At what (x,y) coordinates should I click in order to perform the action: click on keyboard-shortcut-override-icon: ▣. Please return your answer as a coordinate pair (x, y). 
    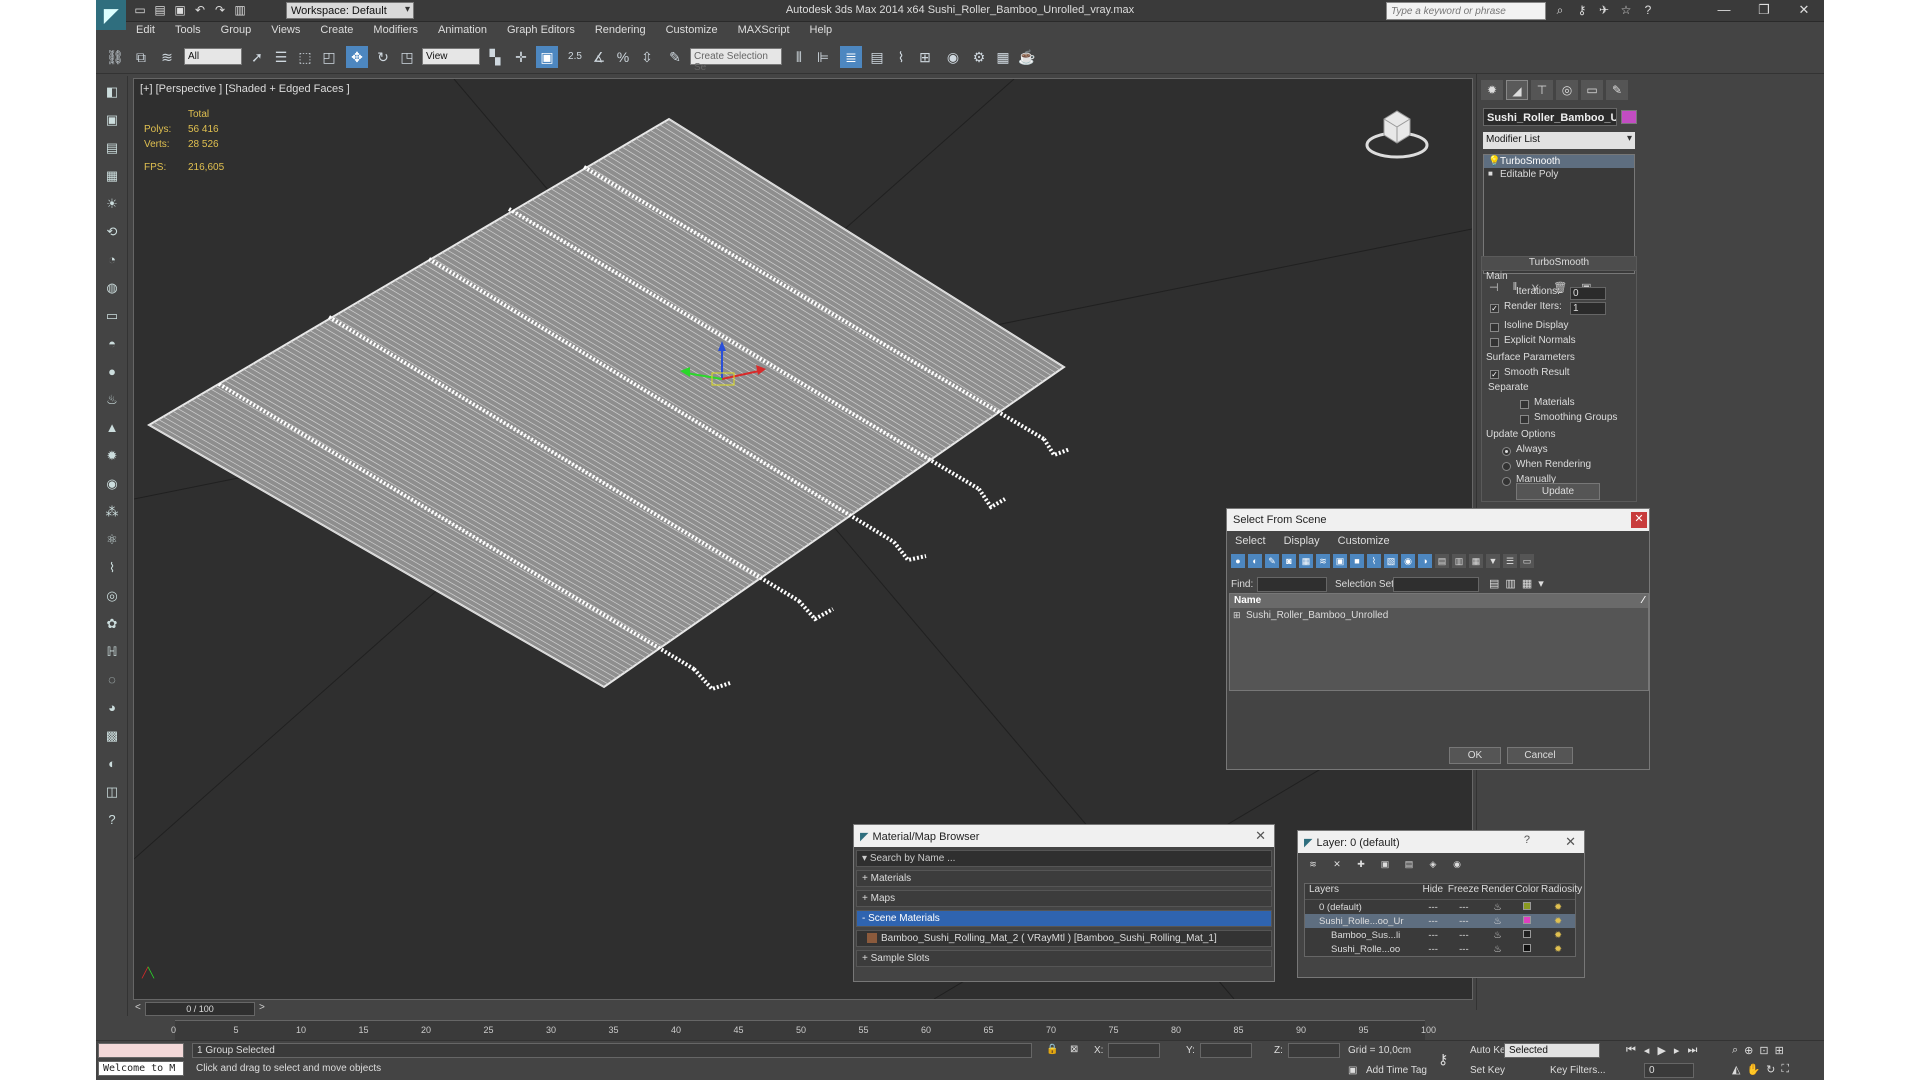
    Looking at the image, I should click on (547, 57).